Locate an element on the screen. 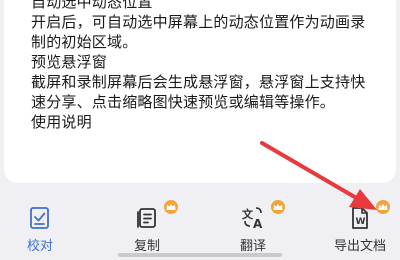 This screenshot has height=260, width=400. svg-text: A is located at coordinates (258, 223).